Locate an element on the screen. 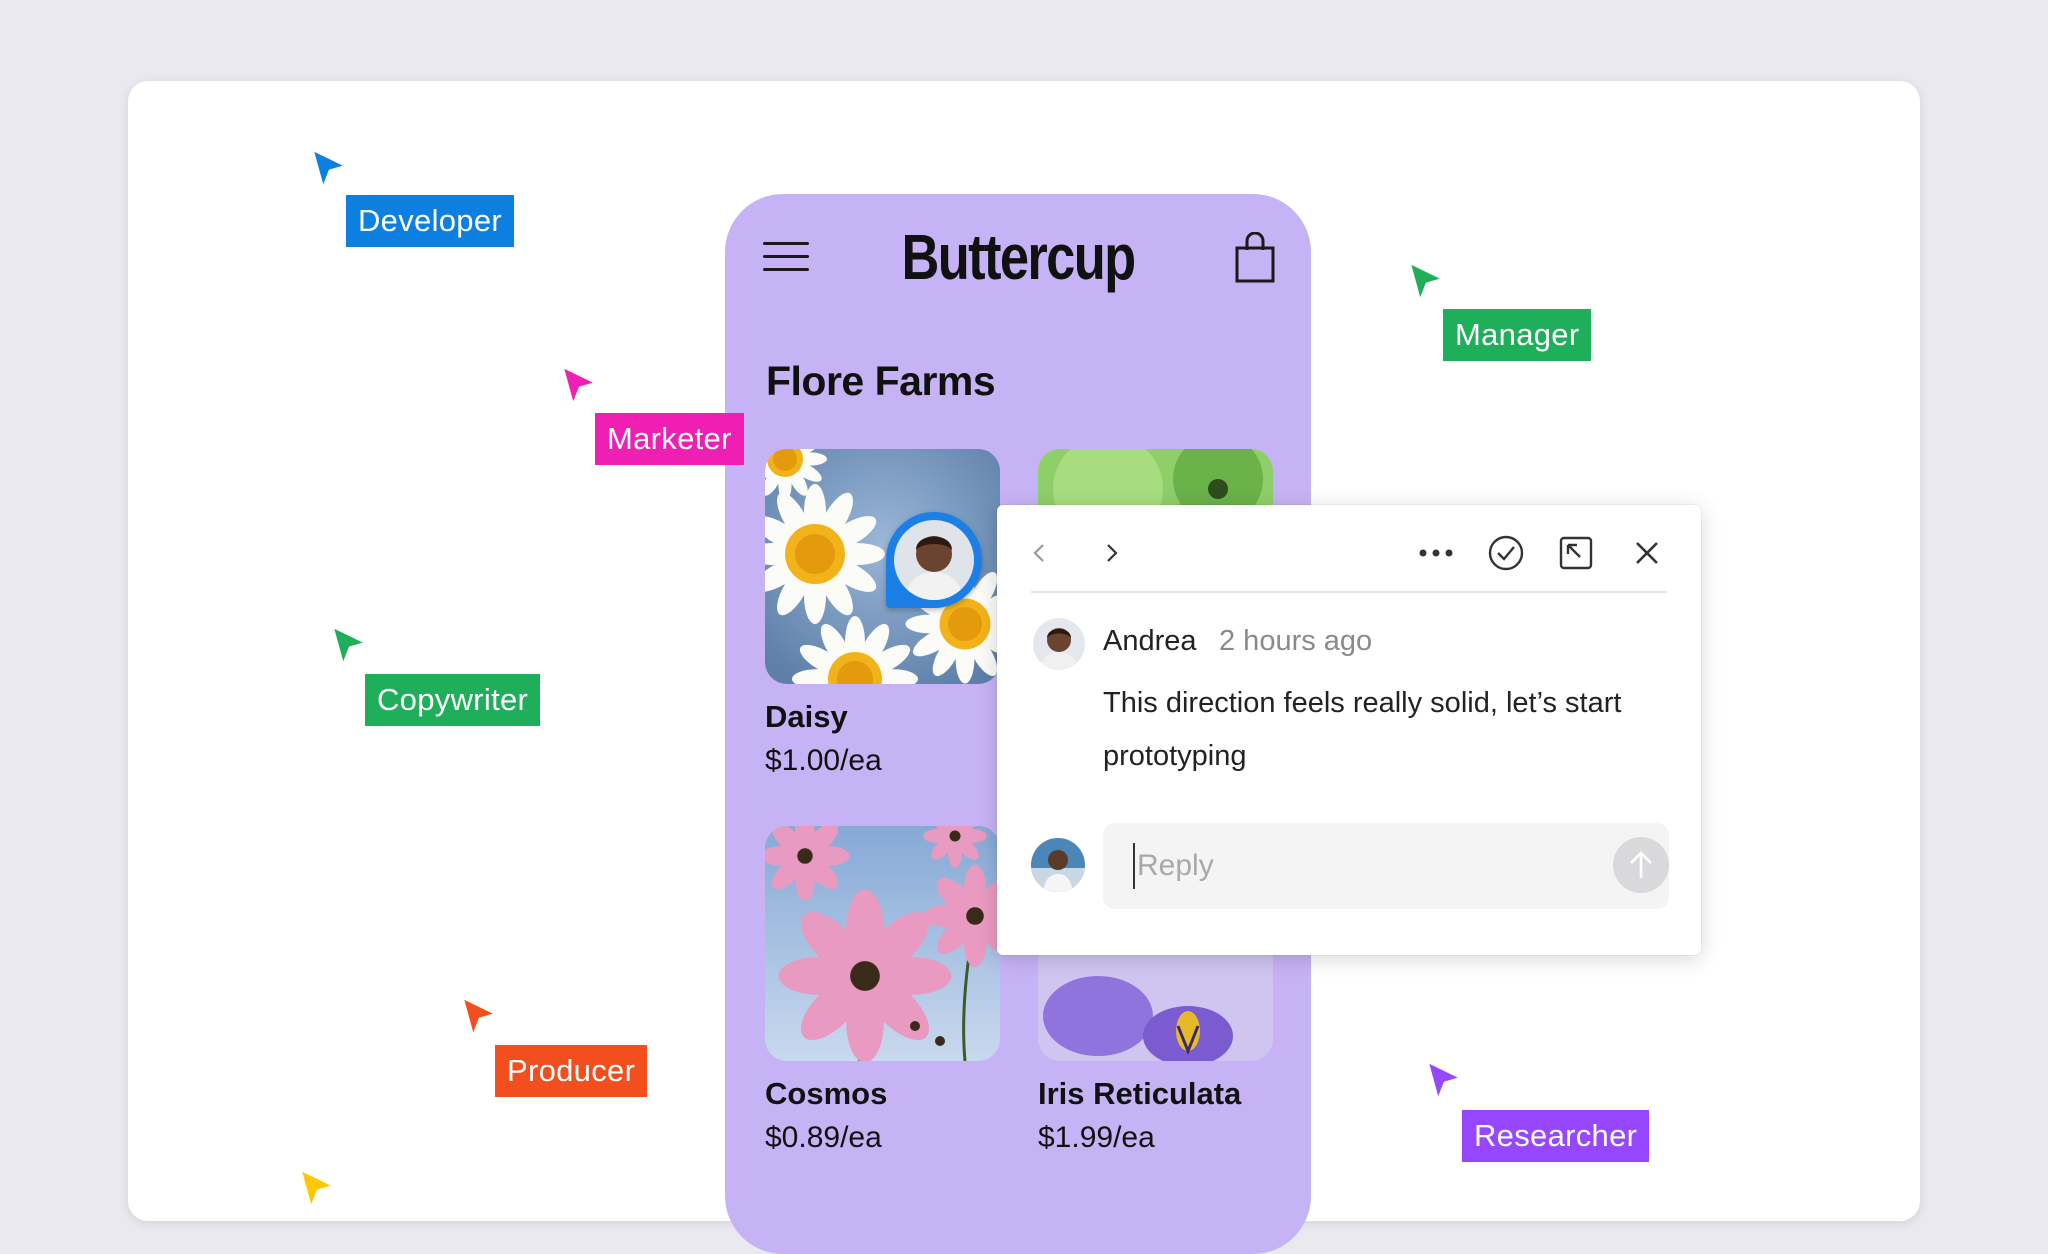 The height and width of the screenshot is (1254, 2048). comment-time: 2 hours ago is located at coordinates (1296, 641).